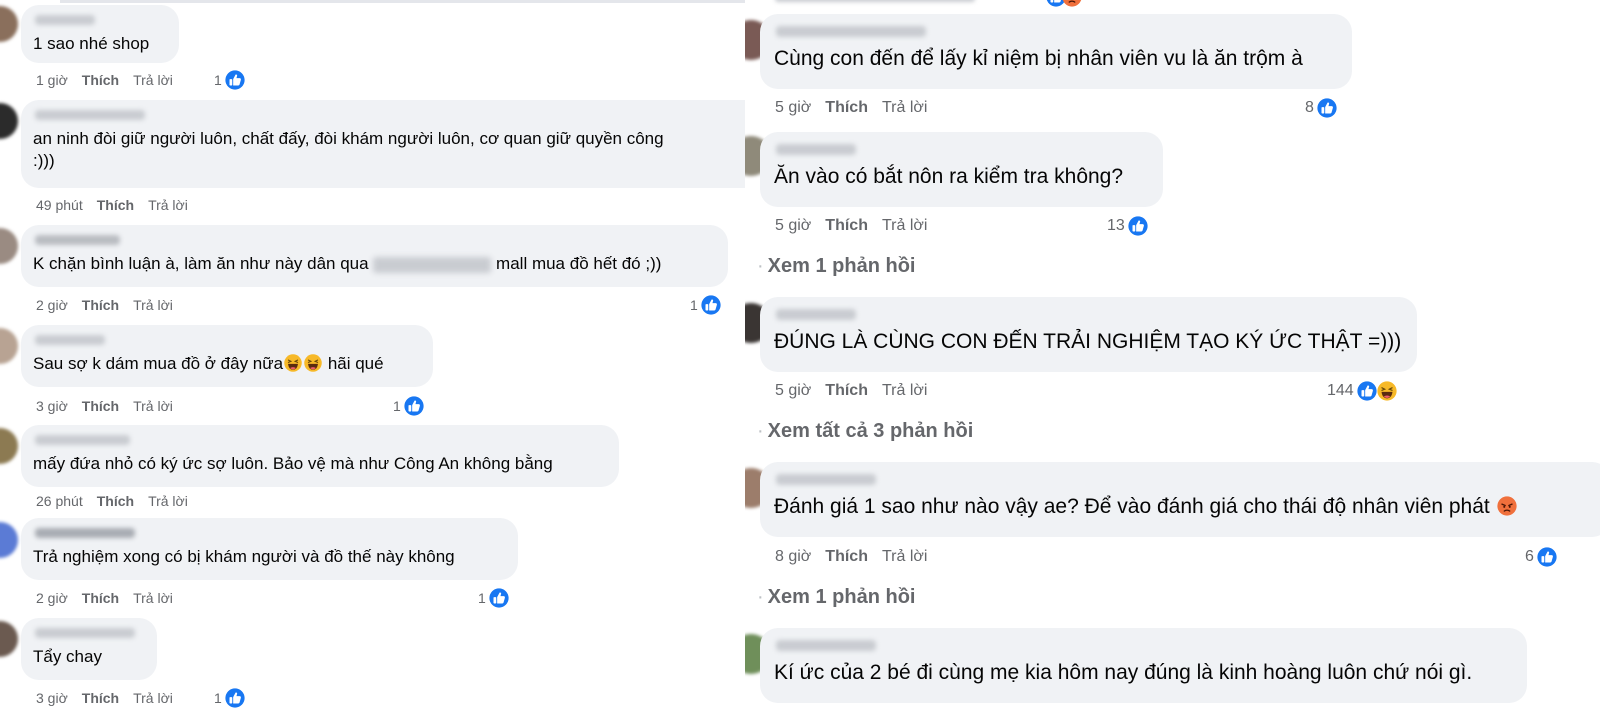 Image resolution: width=1600 pixels, height=720 pixels. What do you see at coordinates (1541, 557) in the screenshot?
I see `reaction-count: 6` at bounding box center [1541, 557].